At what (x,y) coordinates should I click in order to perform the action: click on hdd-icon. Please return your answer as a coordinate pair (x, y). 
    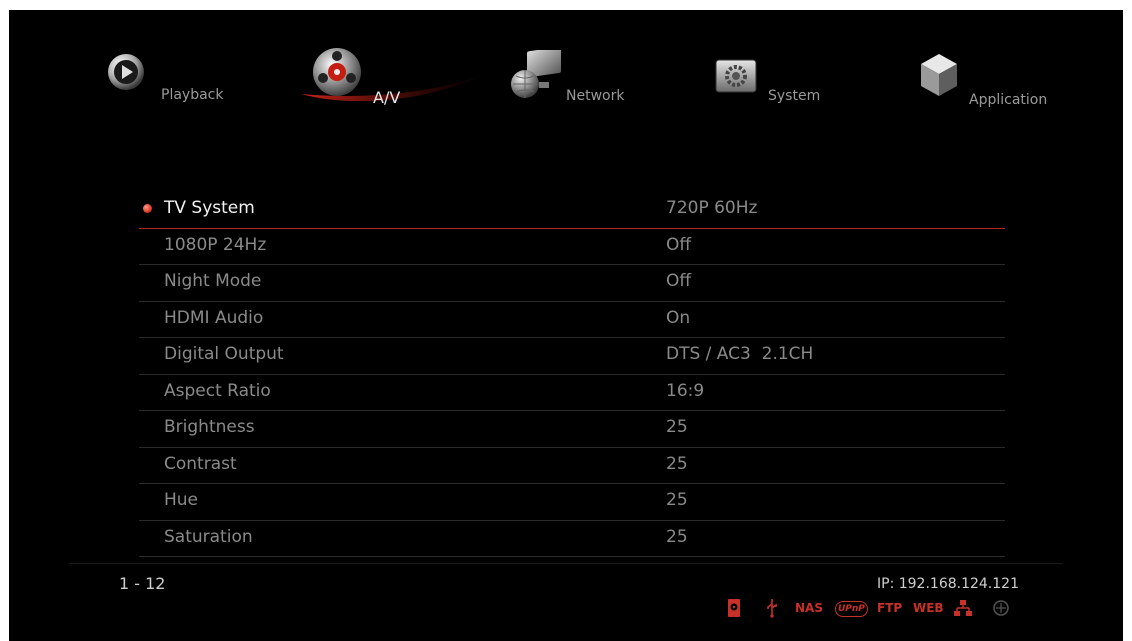
    Looking at the image, I should click on (734, 608).